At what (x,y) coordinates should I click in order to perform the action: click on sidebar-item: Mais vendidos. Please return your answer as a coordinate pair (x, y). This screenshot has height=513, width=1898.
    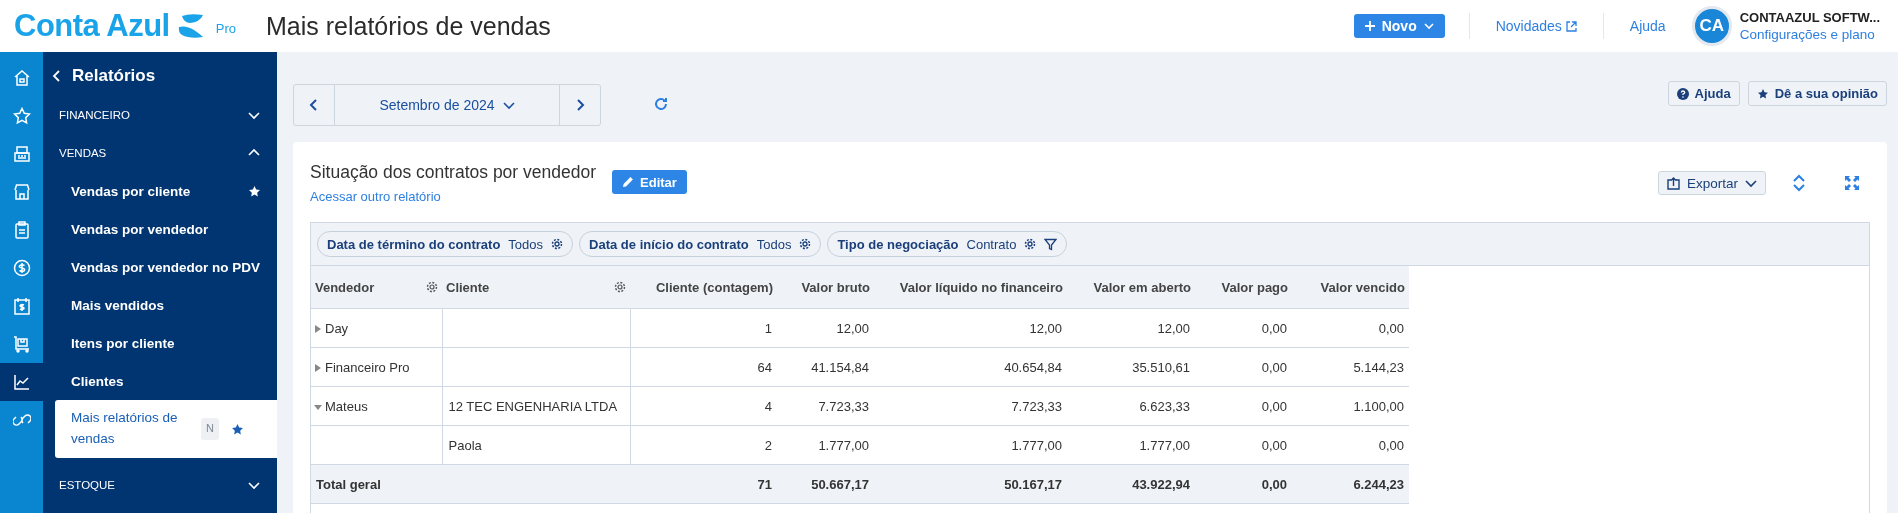
    Looking at the image, I should click on (160, 305).